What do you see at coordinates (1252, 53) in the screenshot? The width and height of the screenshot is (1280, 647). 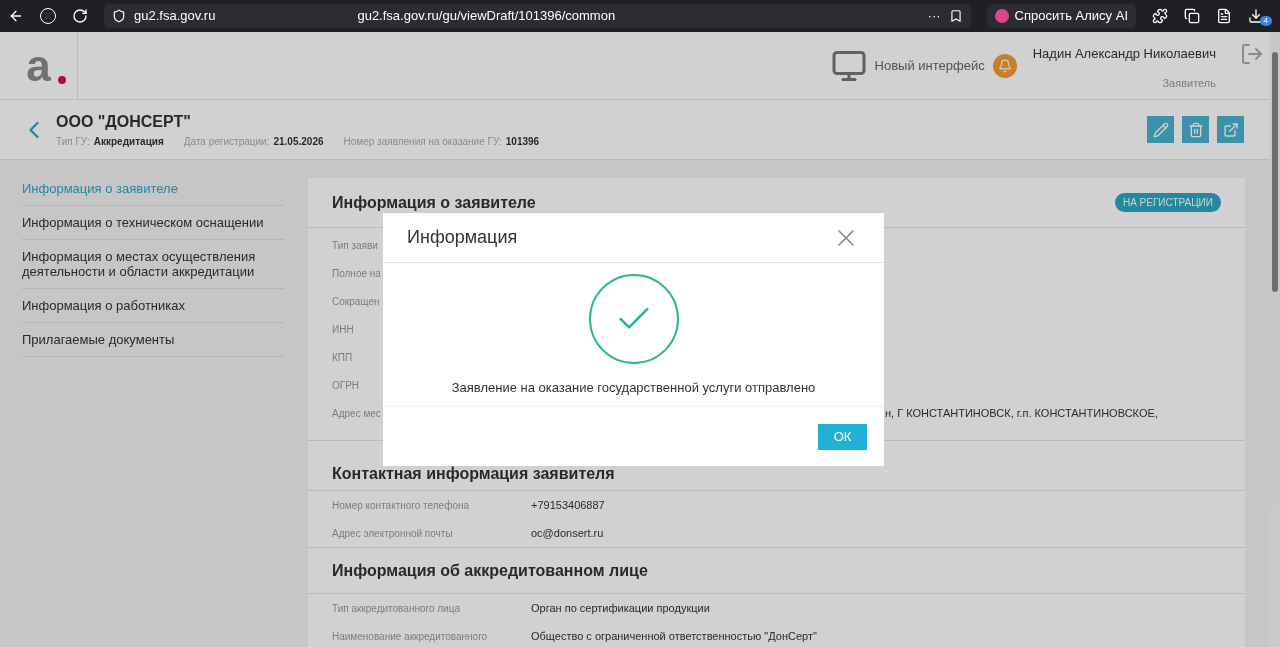 I see `logout-icon` at bounding box center [1252, 53].